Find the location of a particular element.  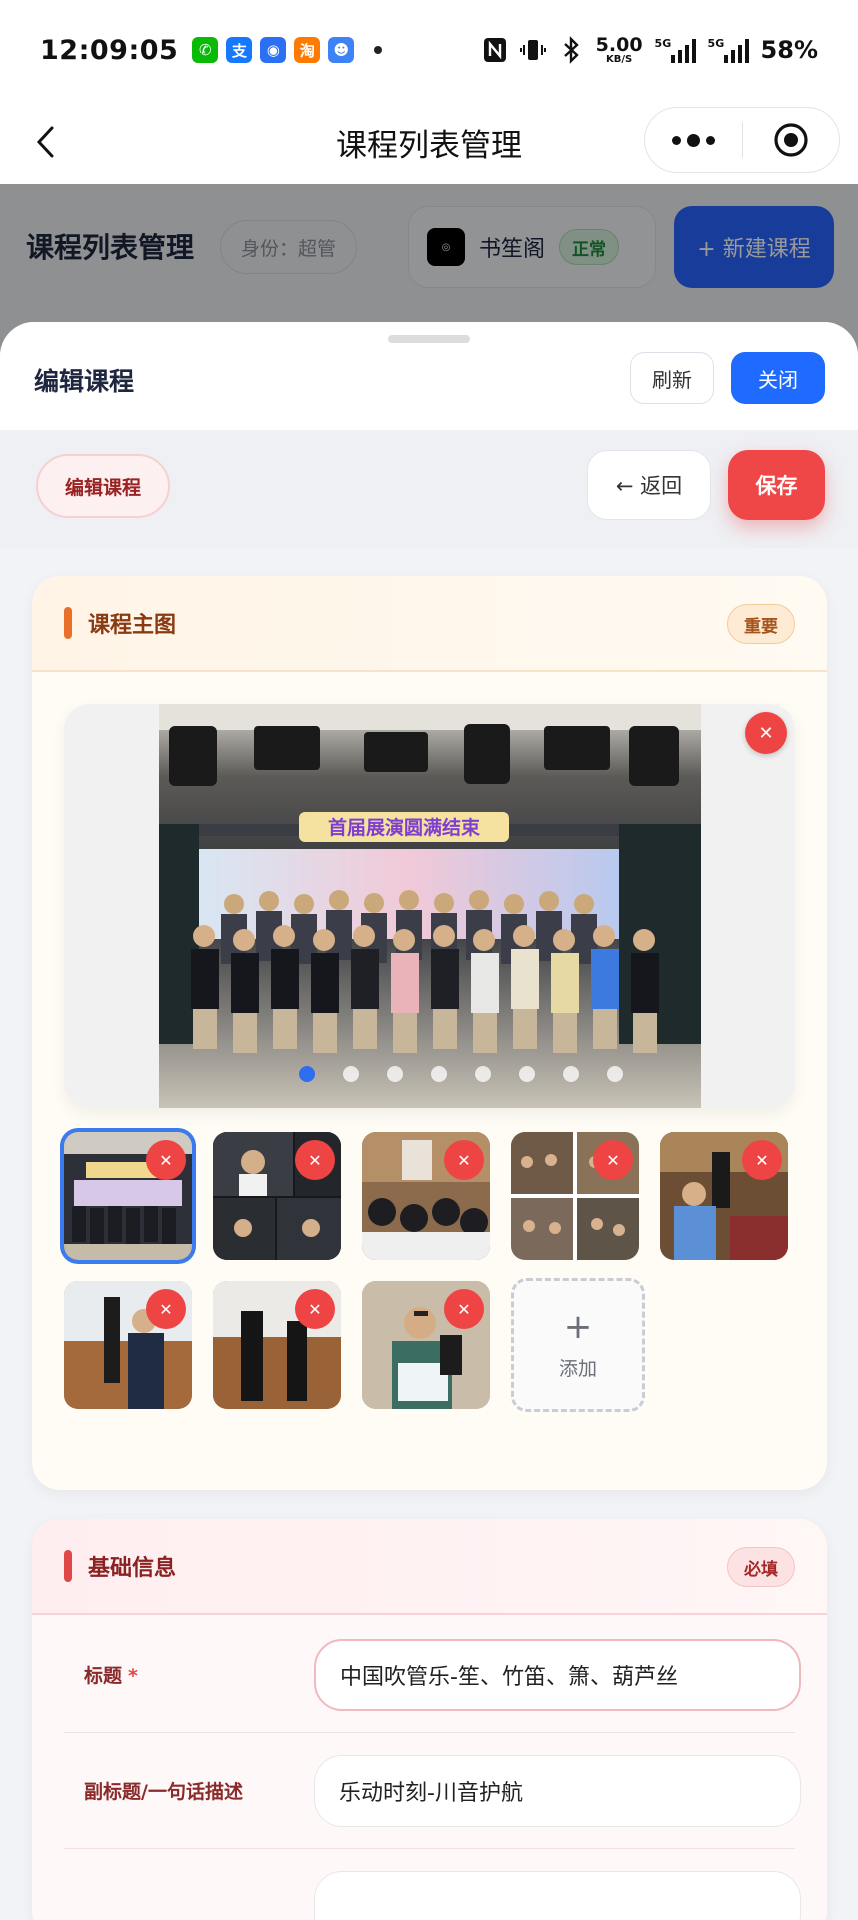

required-badge: 必填 is located at coordinates (761, 1567).